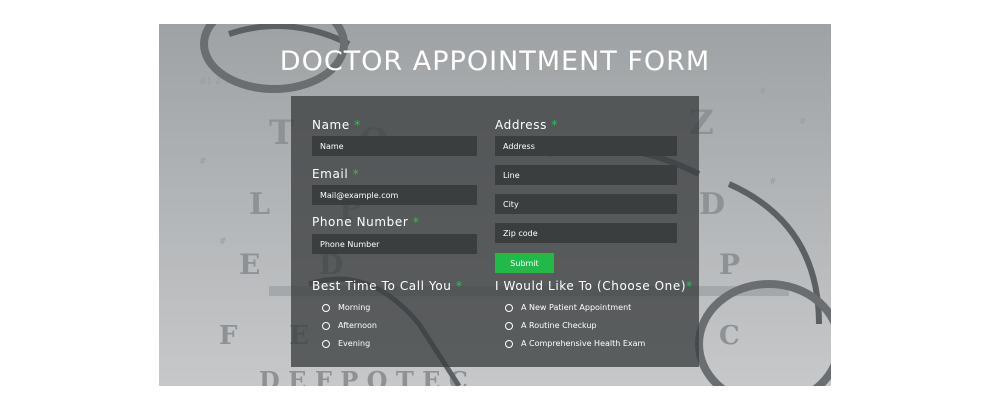  Describe the element at coordinates (259, 204) in the screenshot. I see `svg-text: L` at that location.